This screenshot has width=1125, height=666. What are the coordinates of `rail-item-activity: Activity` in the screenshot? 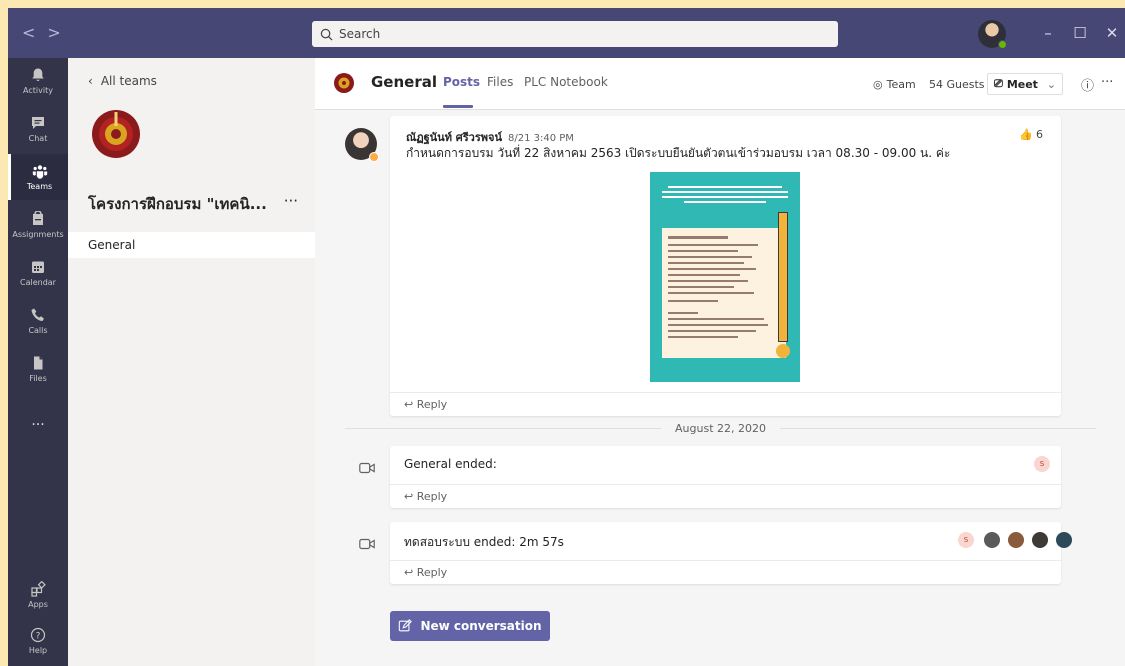 It's located at (38, 81).